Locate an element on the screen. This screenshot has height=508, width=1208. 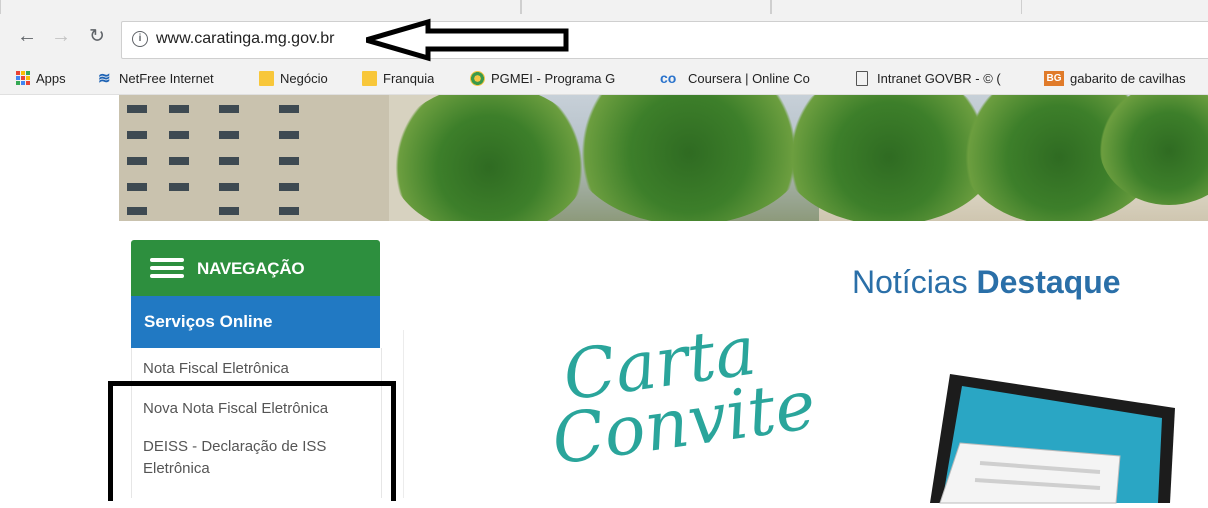
services-online-header: Serviços Online is located at coordinates (255, 322).